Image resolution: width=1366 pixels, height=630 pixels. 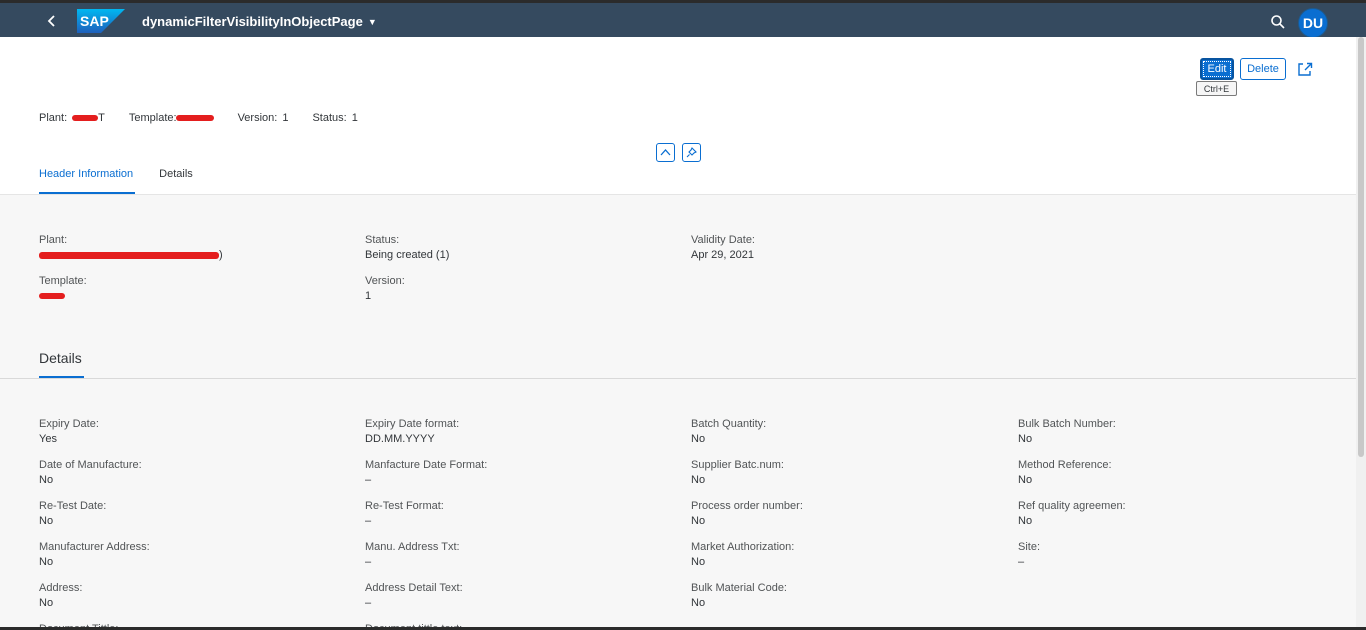 I want to click on field-value, so click(x=63, y=296).